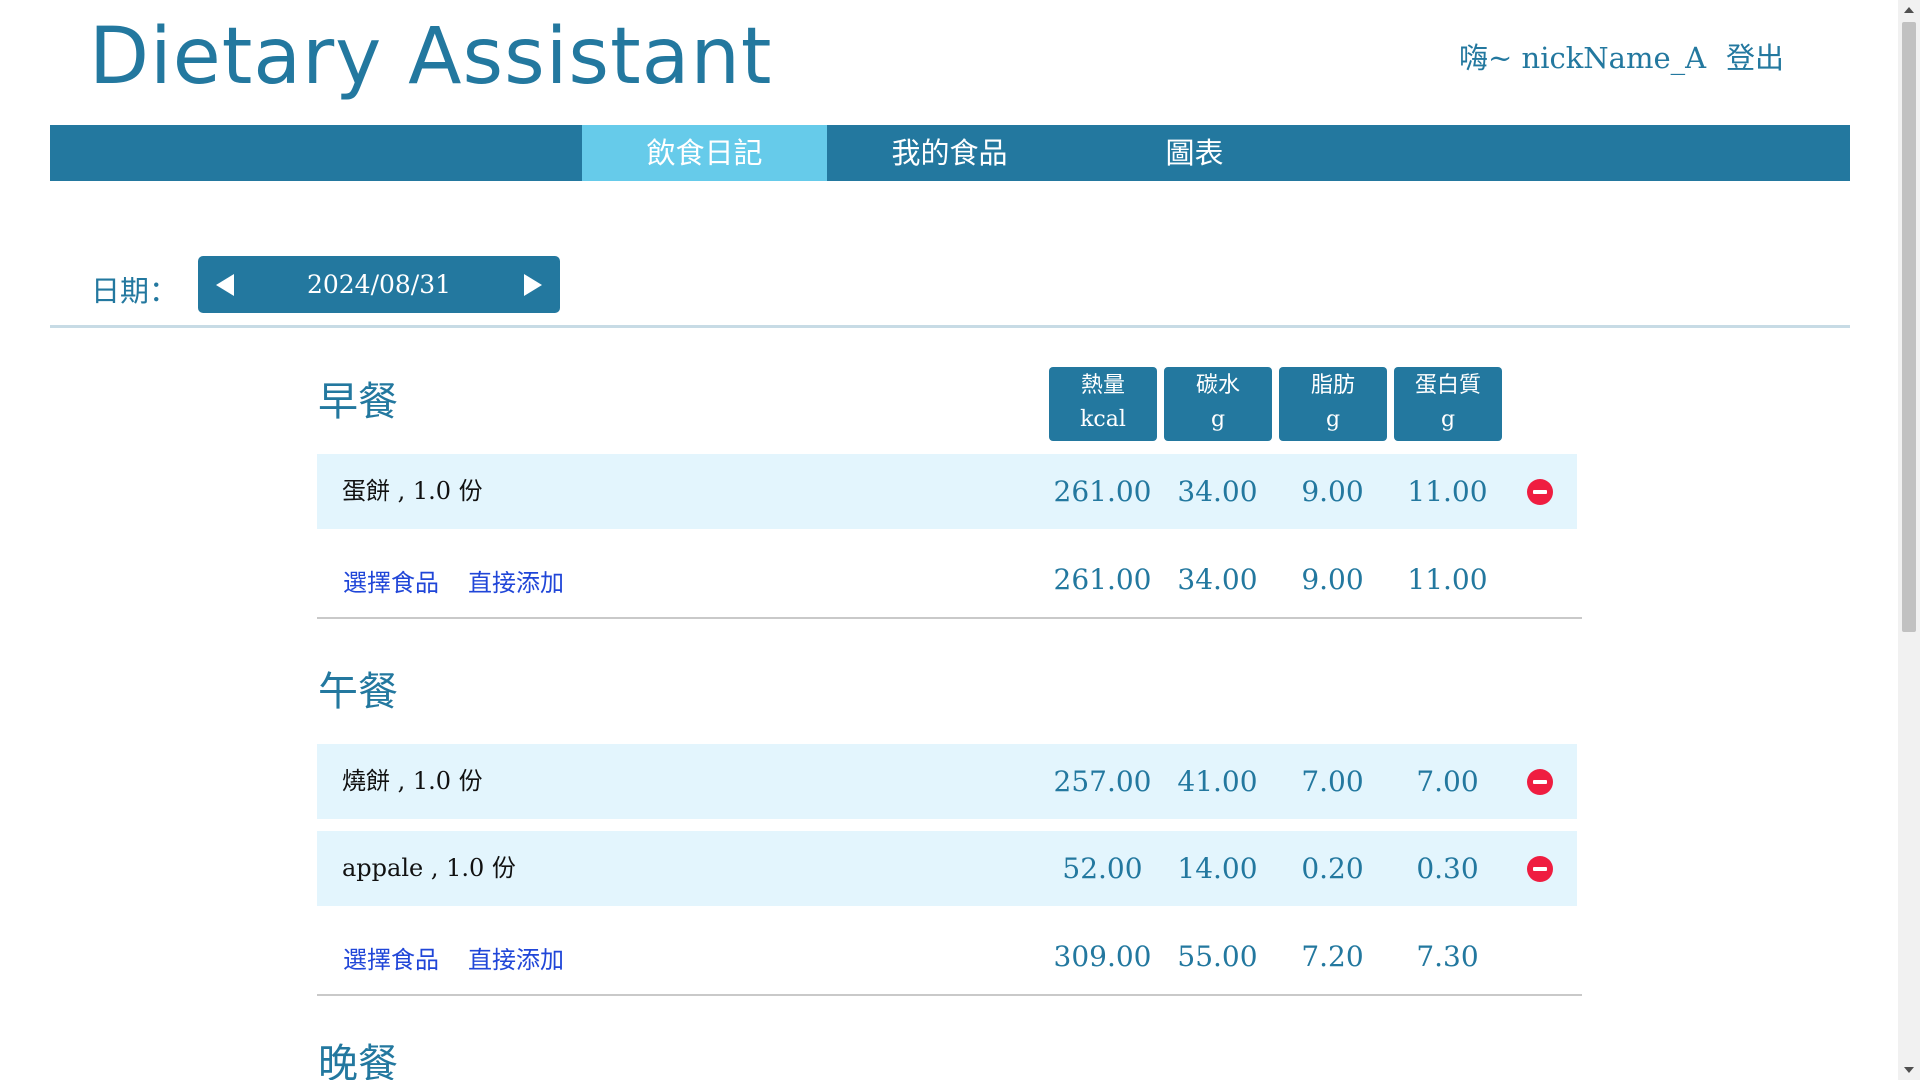 The height and width of the screenshot is (1080, 1920). What do you see at coordinates (1447, 385) in the screenshot?
I see `column-name: 蛋白質` at bounding box center [1447, 385].